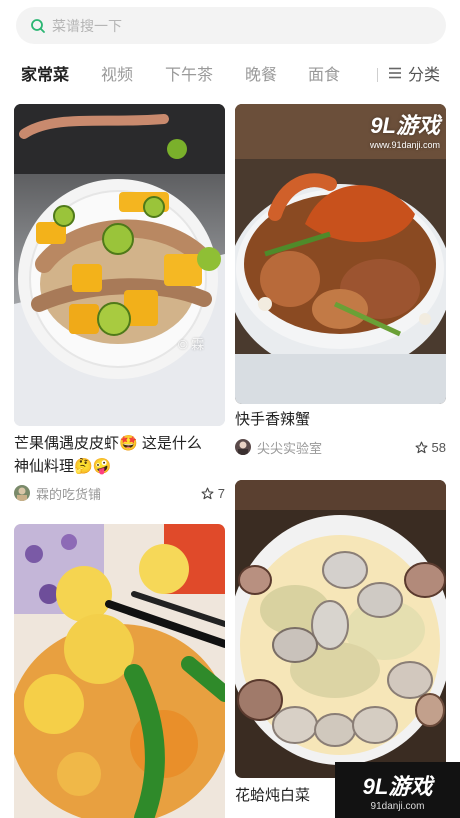  Describe the element at coordinates (336, 447) in the screenshot. I see `author-name: 尖尖实验室` at that location.